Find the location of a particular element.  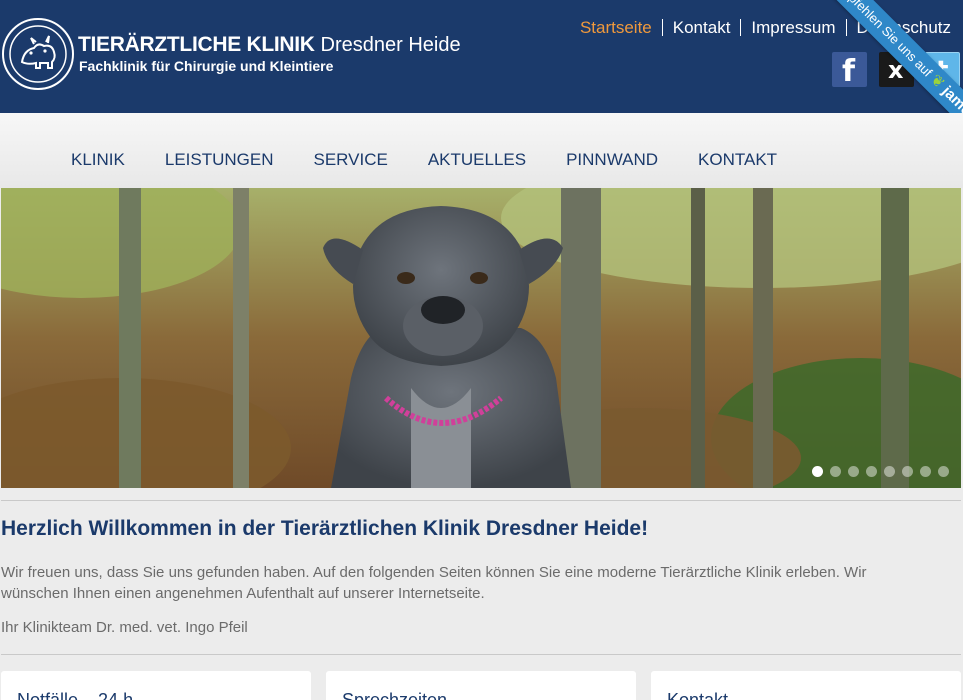

logo-subtitle: Fachklinik für Chirurgie und Kleintiere is located at coordinates (206, 66).